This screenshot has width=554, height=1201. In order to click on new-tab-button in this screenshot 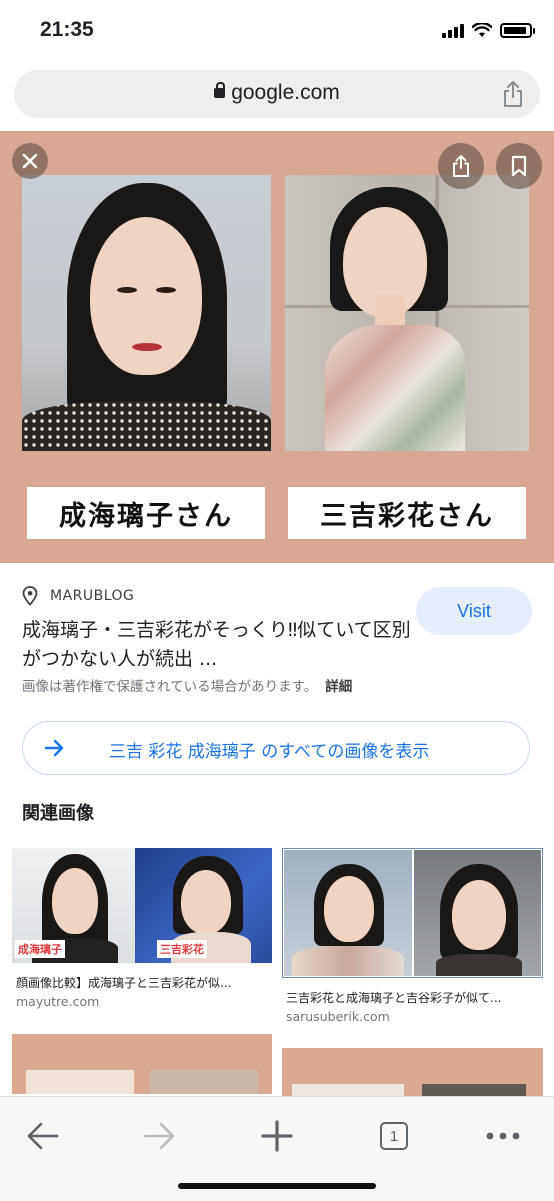, I will do `click(277, 1136)`.